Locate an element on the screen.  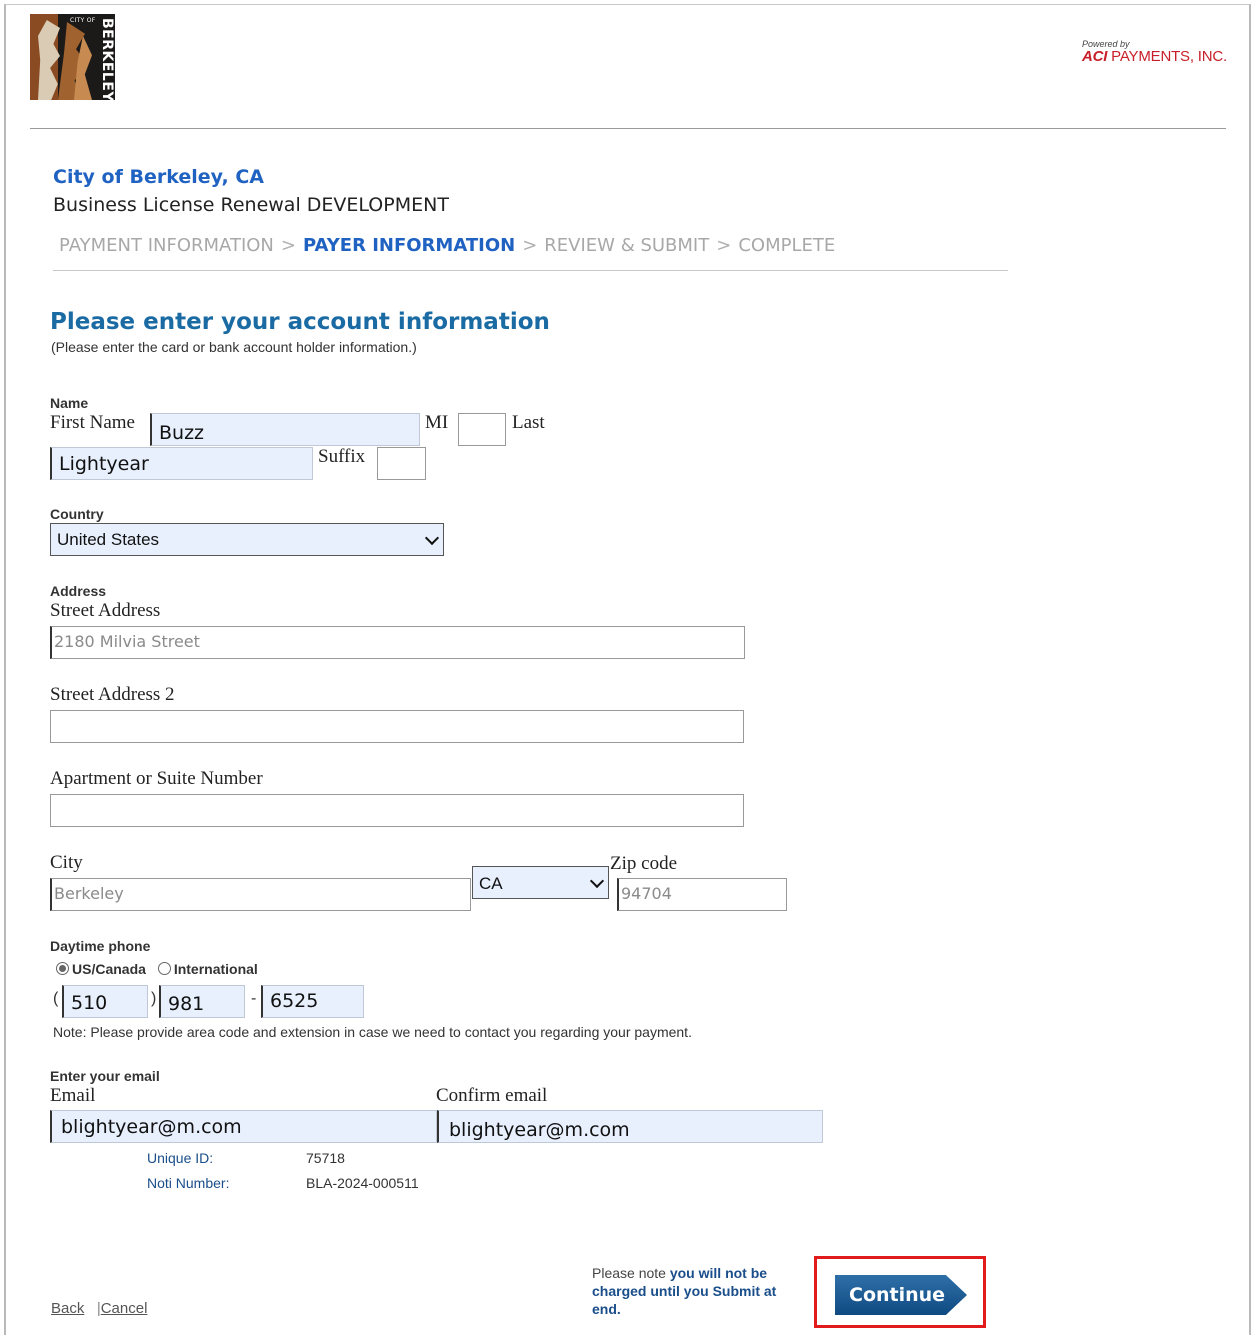
area-code-input: 510 is located at coordinates (105, 1001).